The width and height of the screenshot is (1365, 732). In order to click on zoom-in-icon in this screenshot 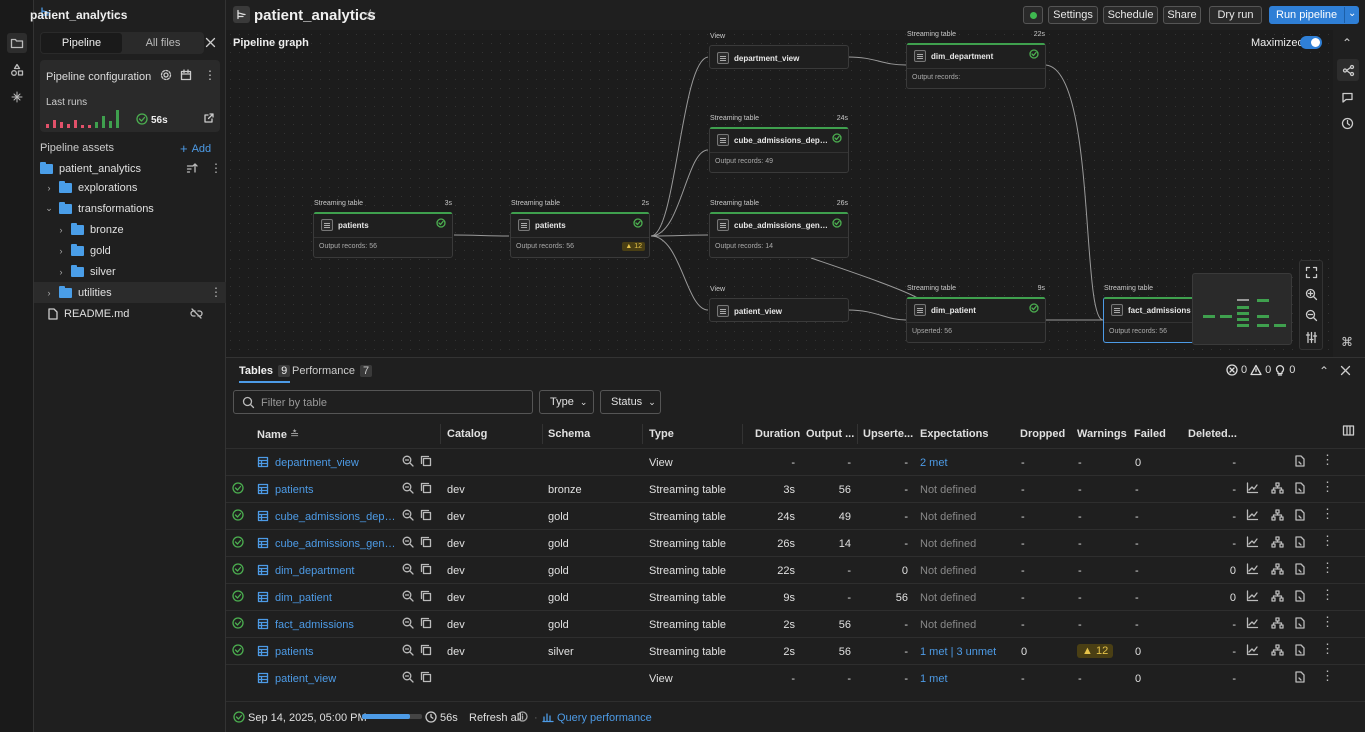, I will do `click(1311, 294)`.